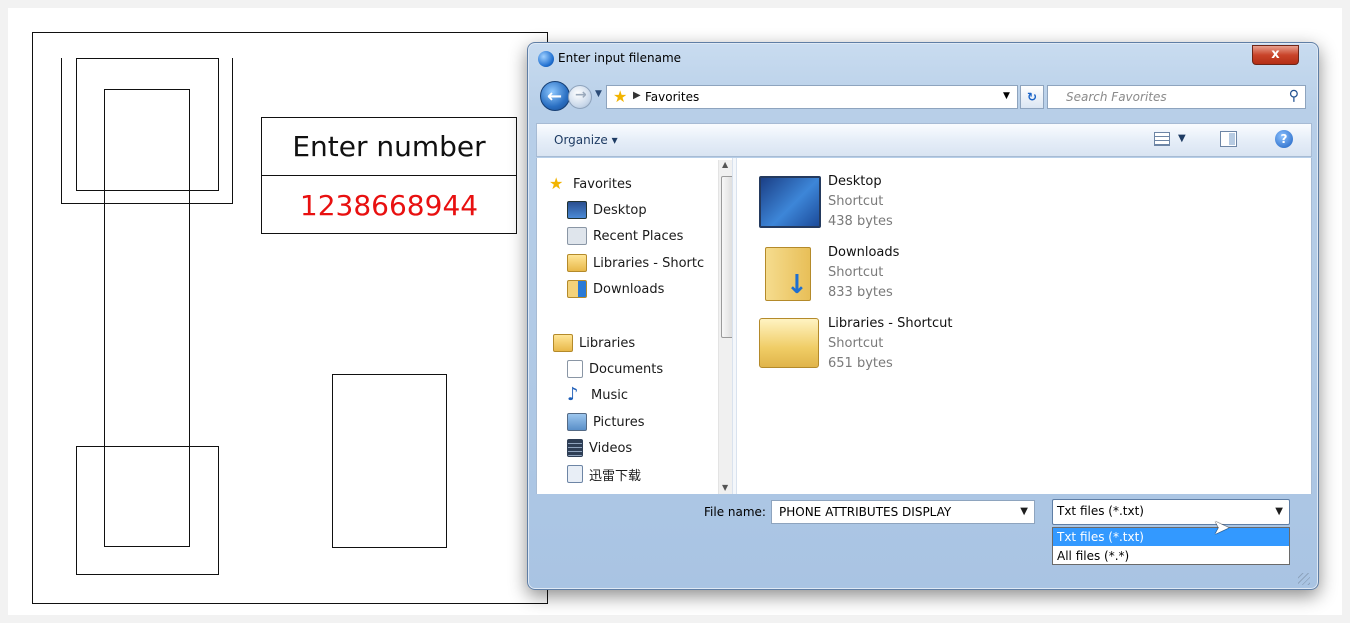 The image size is (1350, 623). Describe the element at coordinates (672, 97) in the screenshot. I see `address-location: Favorites` at that location.